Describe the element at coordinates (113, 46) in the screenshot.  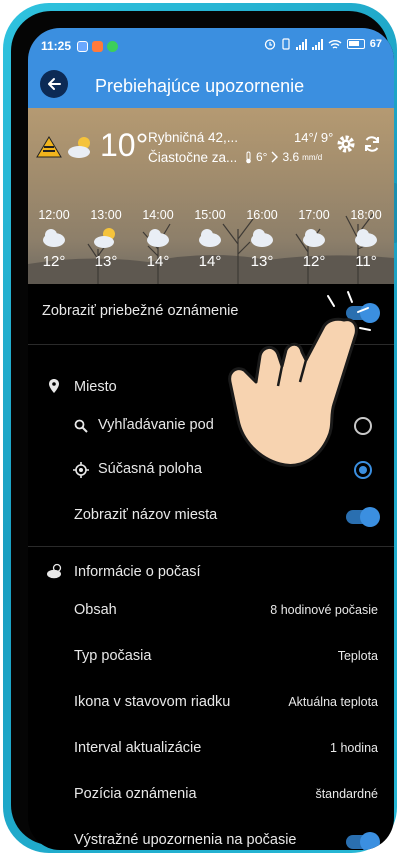
I see `whatsapp-icon` at that location.